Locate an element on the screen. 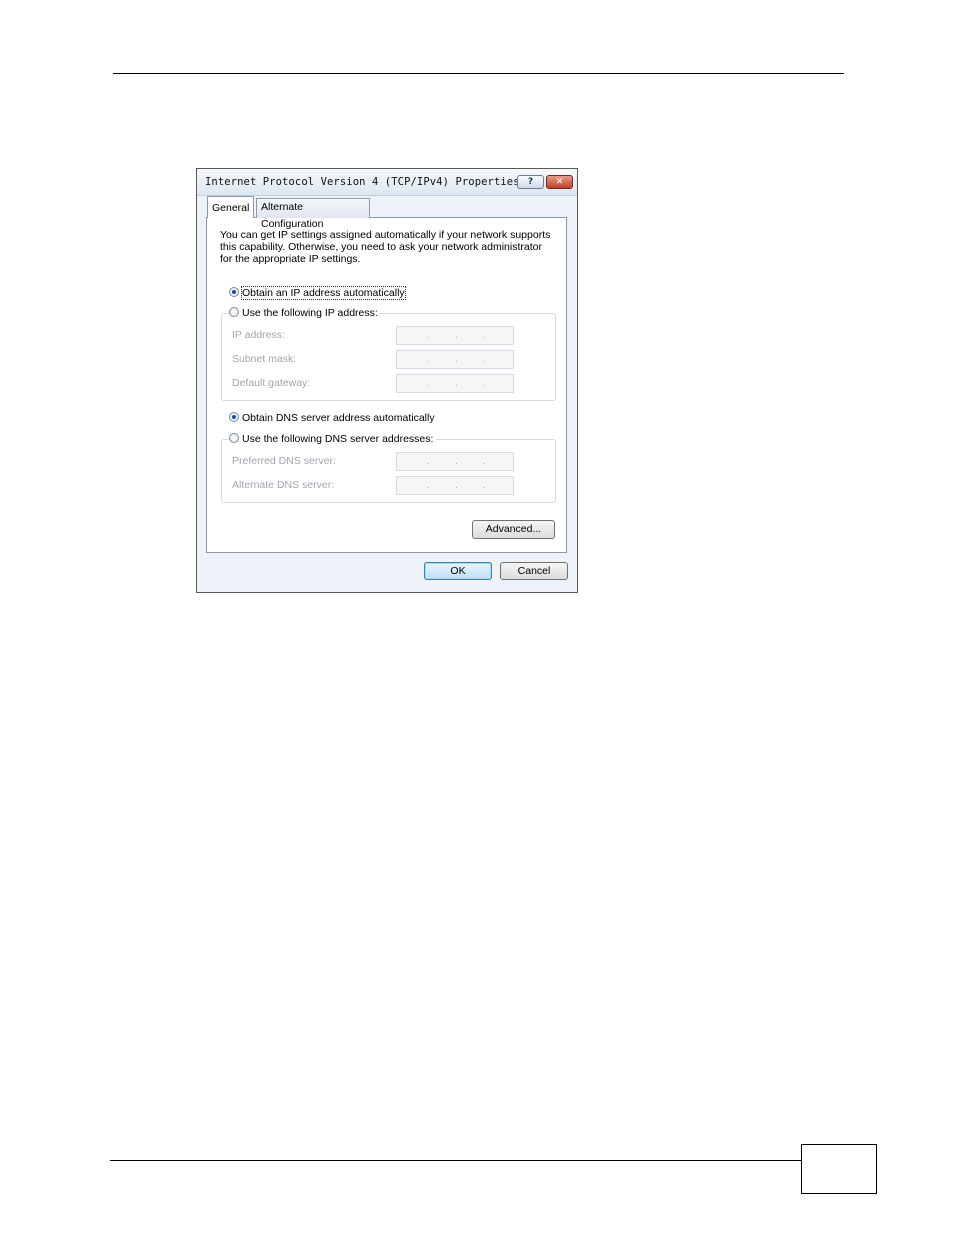 Image resolution: width=954 pixels, height=1235 pixels. ip-address-input: . . . is located at coordinates (455, 335).